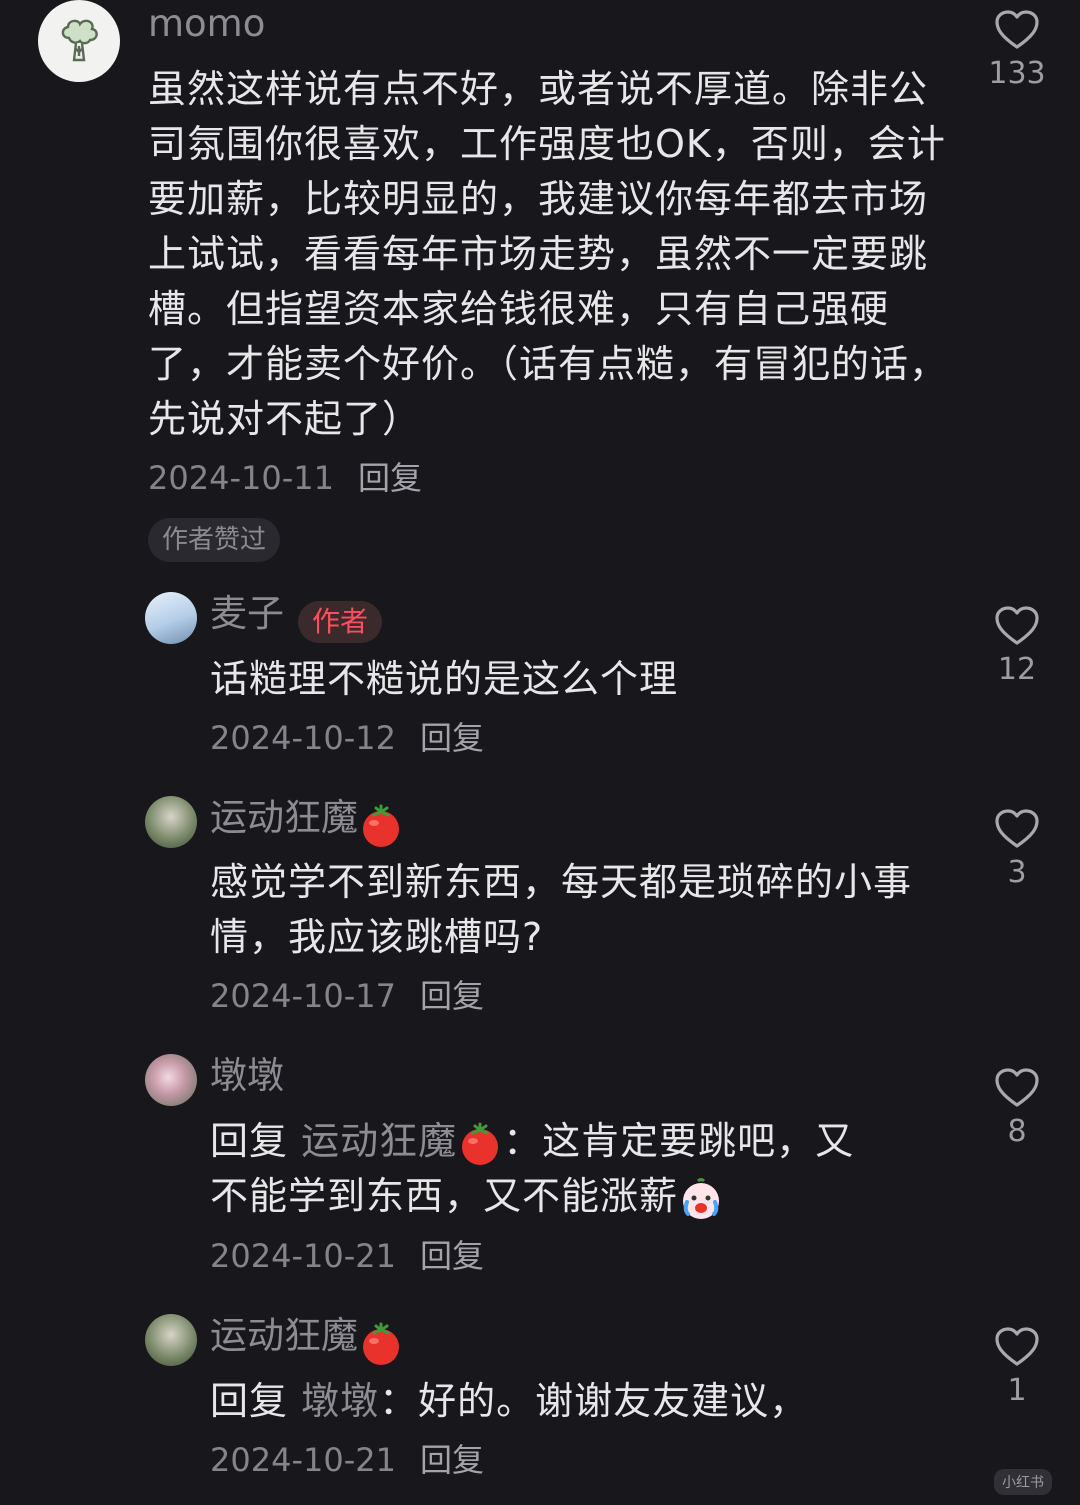  I want to click on like-count: 12, so click(1017, 669).